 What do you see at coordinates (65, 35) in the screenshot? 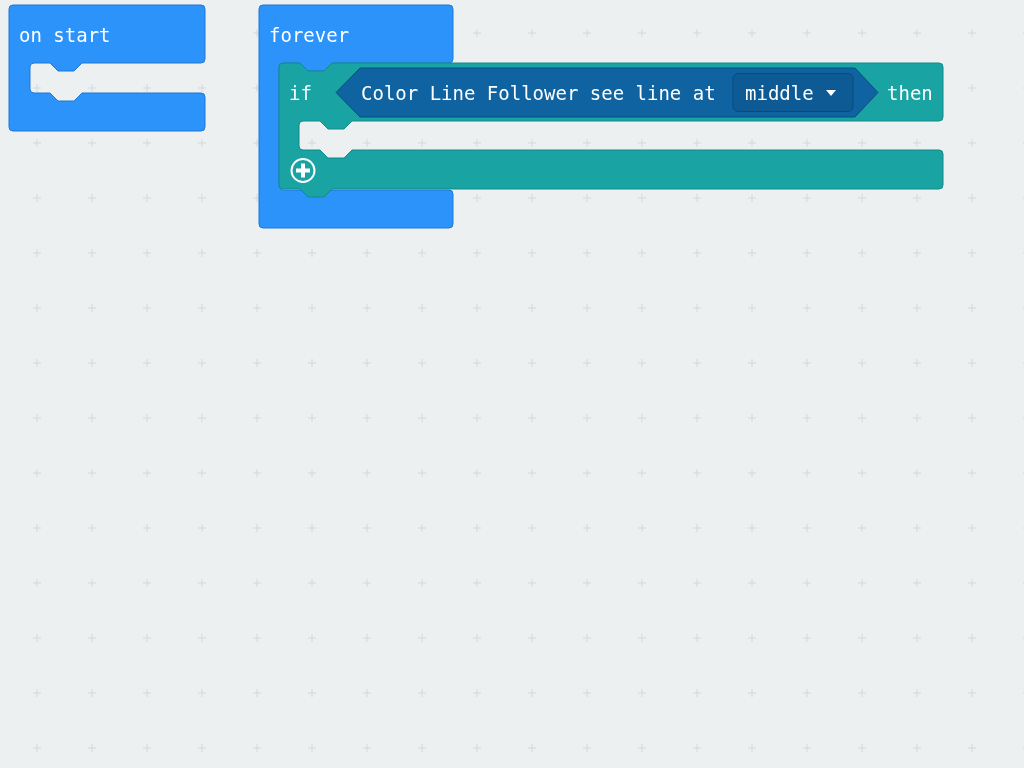
I see `block-label: on start` at bounding box center [65, 35].